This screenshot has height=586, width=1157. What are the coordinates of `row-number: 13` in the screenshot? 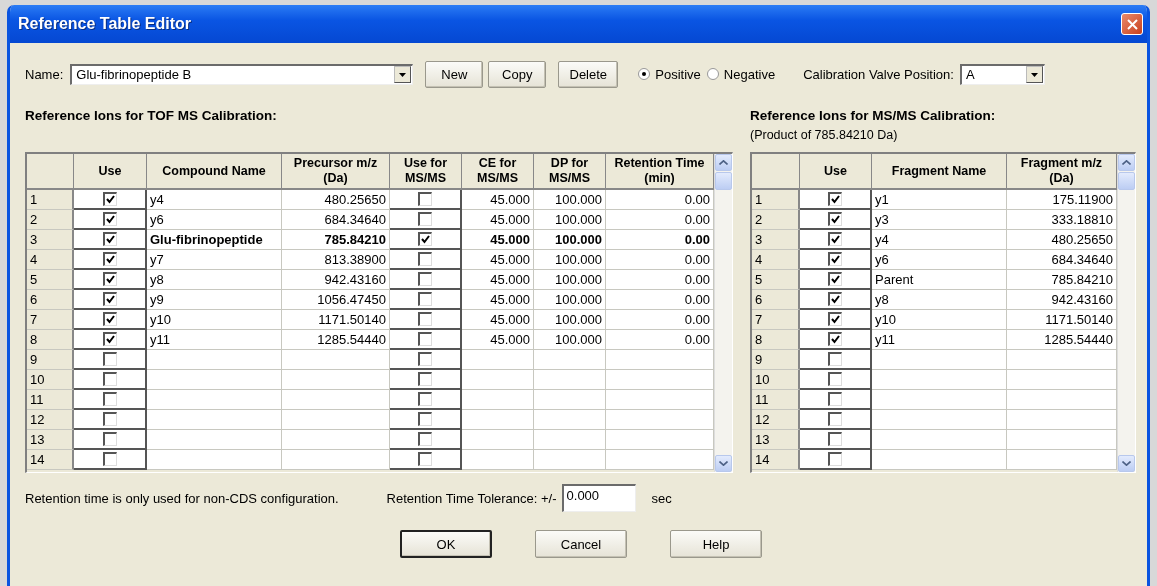 It's located at (776, 440).